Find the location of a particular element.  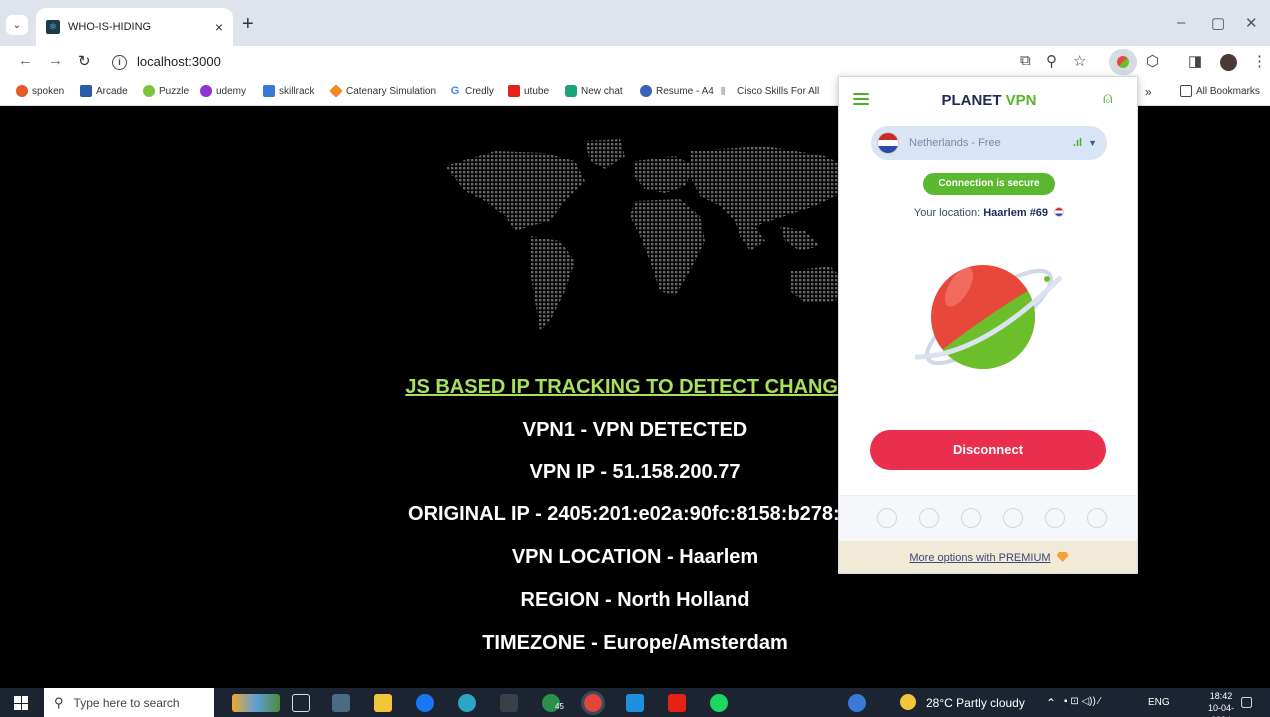

bookmark-udemy: udemy is located at coordinates (223, 91).